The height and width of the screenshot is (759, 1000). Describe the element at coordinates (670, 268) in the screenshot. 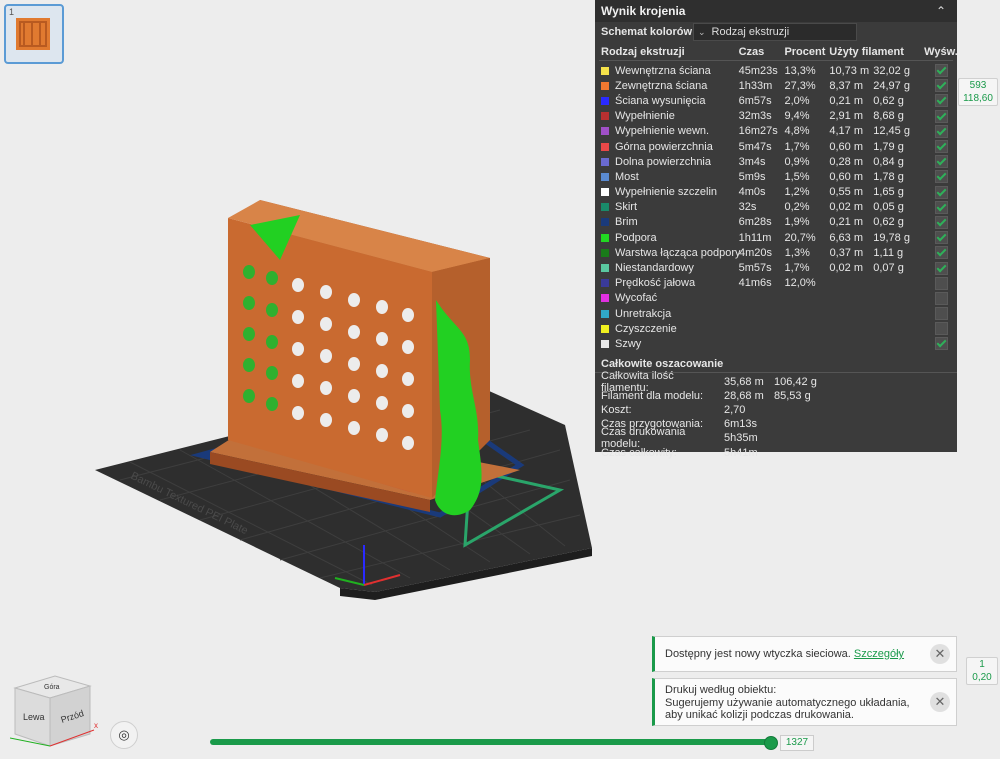

I see `row-type: Niestandardowy` at that location.